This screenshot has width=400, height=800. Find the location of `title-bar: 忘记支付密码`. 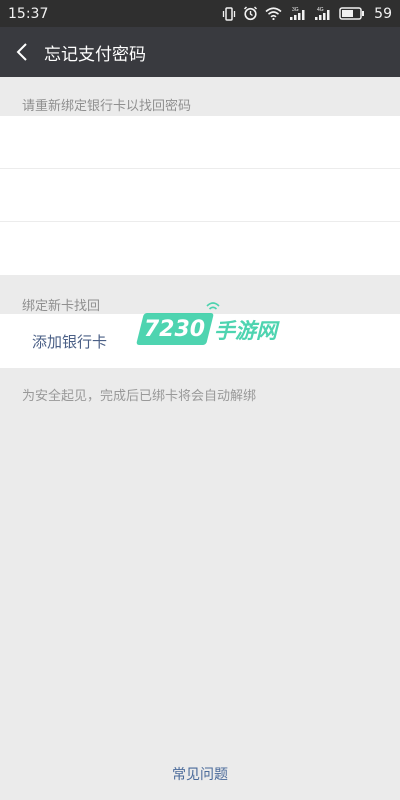

title-bar: 忘记支付密码 is located at coordinates (200, 52).